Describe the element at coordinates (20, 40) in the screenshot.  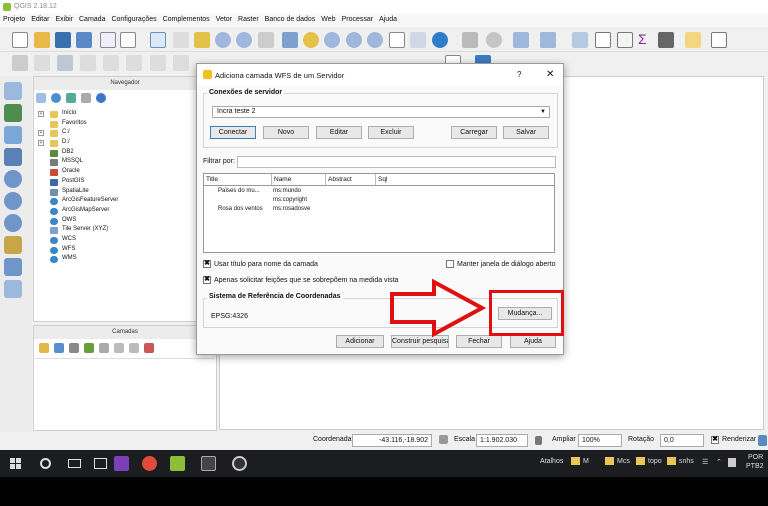
I see `new-project-icon` at that location.